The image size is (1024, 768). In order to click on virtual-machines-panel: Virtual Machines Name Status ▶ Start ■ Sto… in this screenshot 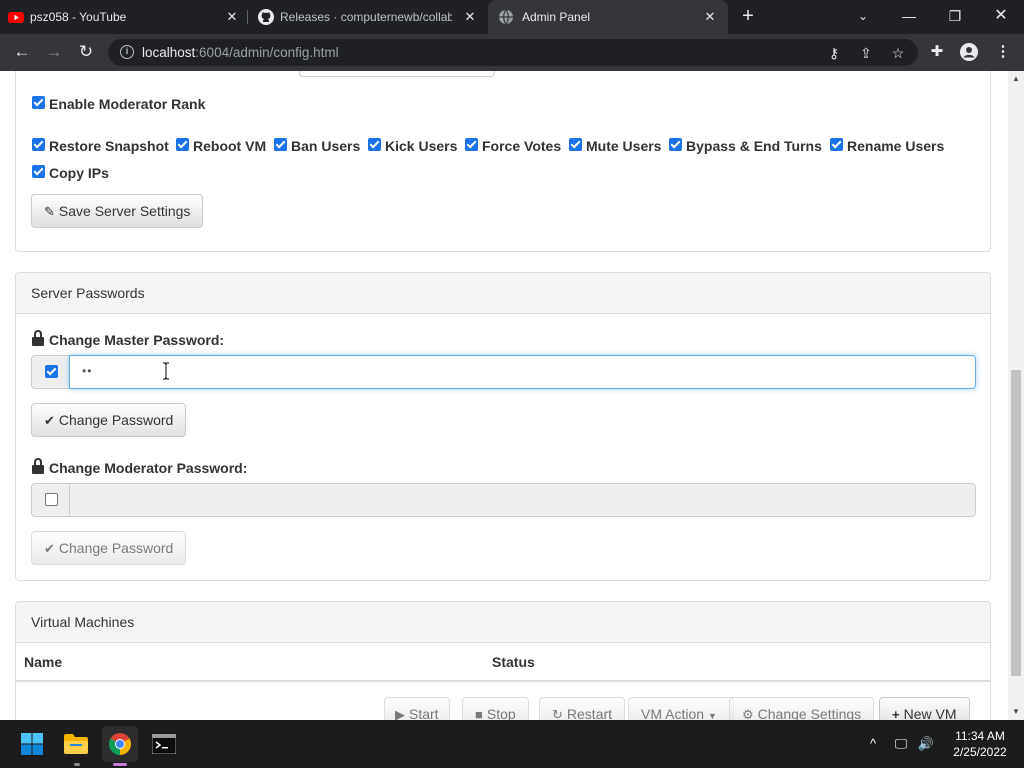, I will do `click(503, 660)`.